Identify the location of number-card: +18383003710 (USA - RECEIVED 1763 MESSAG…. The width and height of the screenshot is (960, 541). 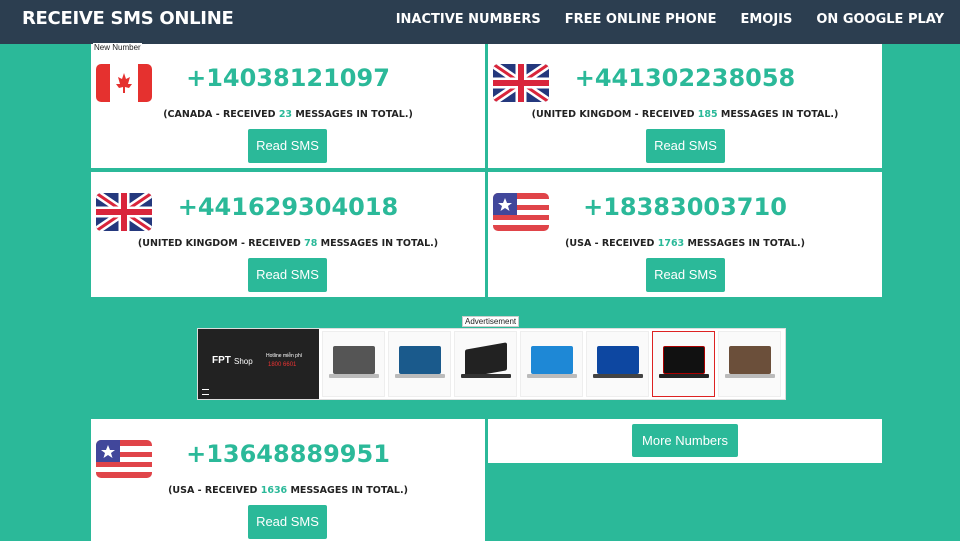
(685, 234).